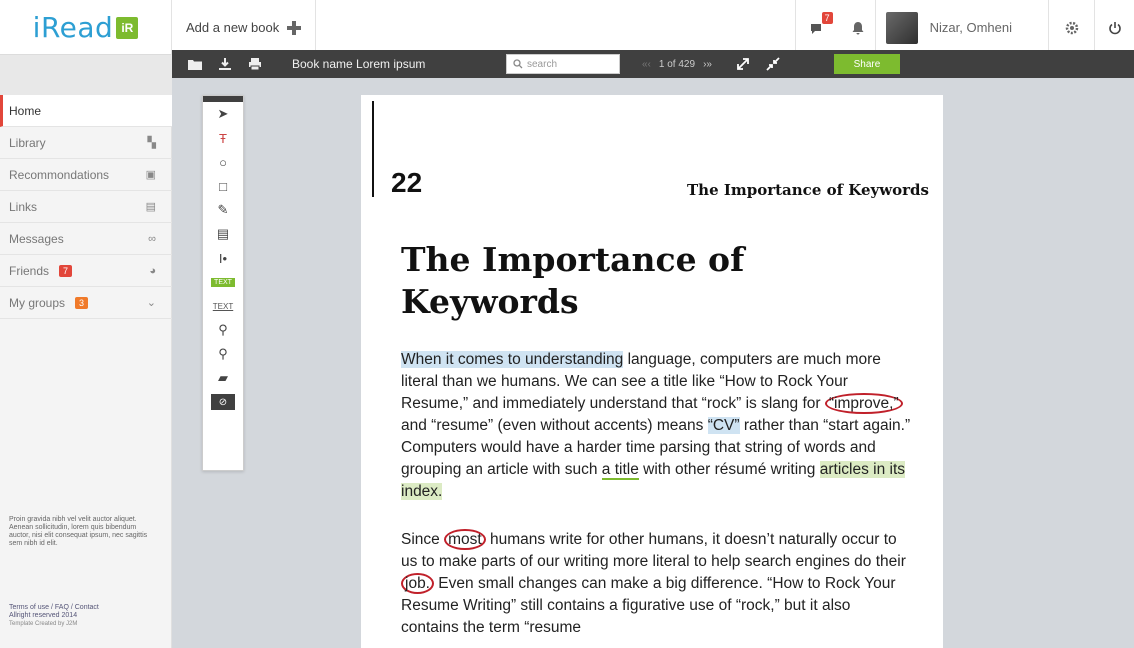 This screenshot has width=1134, height=648. I want to click on running-head: The Importance of Keywords, so click(808, 190).